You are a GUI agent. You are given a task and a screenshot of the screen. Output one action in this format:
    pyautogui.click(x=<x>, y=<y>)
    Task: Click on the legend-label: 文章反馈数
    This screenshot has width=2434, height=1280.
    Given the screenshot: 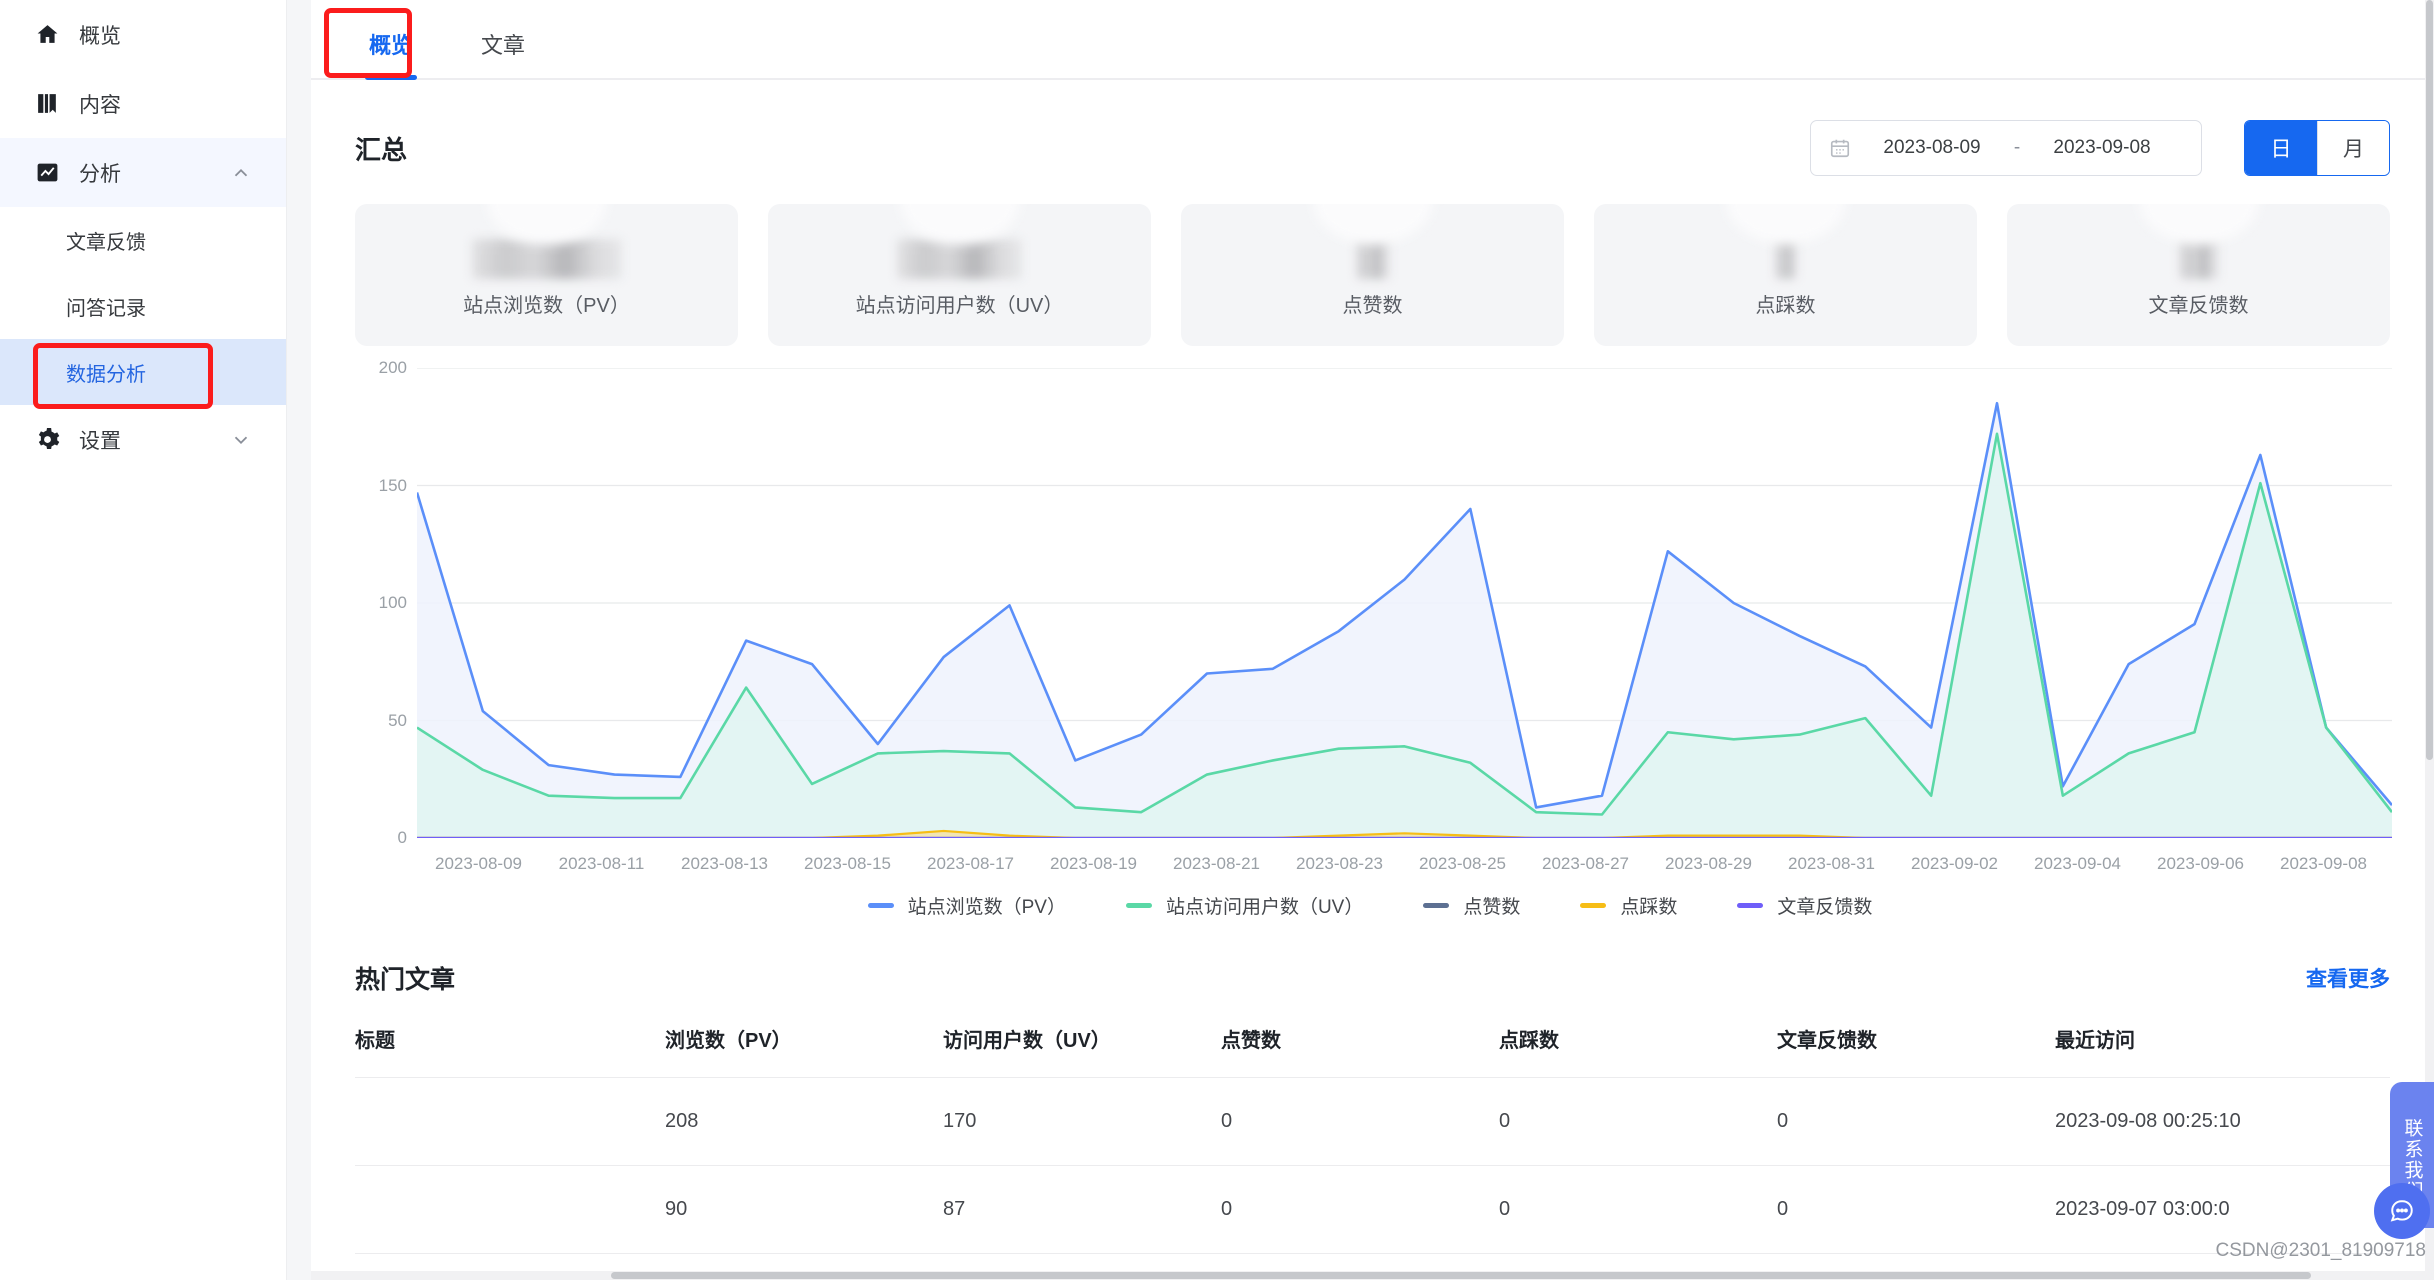 What is the action you would take?
    pyautogui.click(x=1825, y=907)
    